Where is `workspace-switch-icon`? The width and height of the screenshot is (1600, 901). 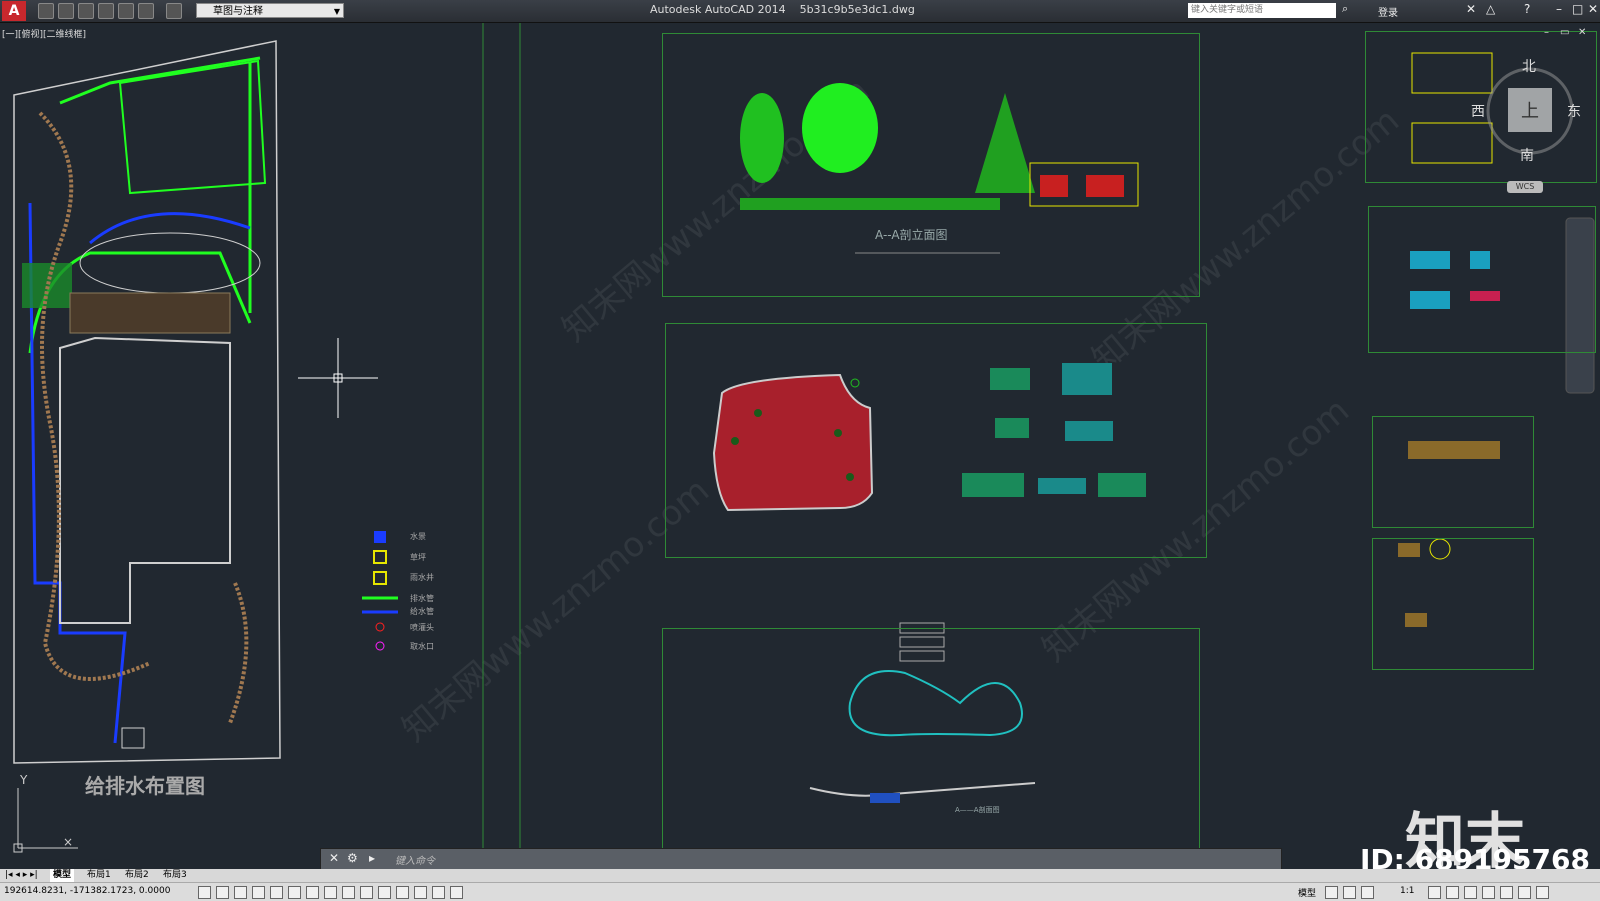 workspace-switch-icon is located at coordinates (1452, 892).